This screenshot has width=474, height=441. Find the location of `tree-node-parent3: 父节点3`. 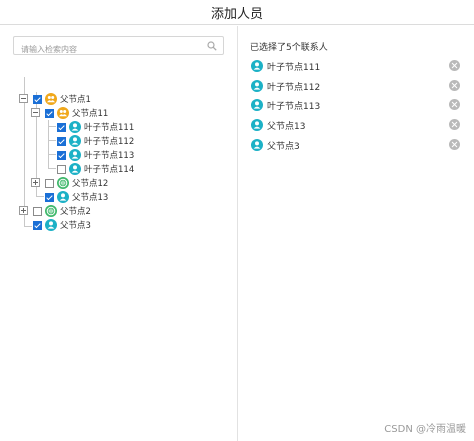

tree-node-parent3: 父节点3 is located at coordinates (62, 225).